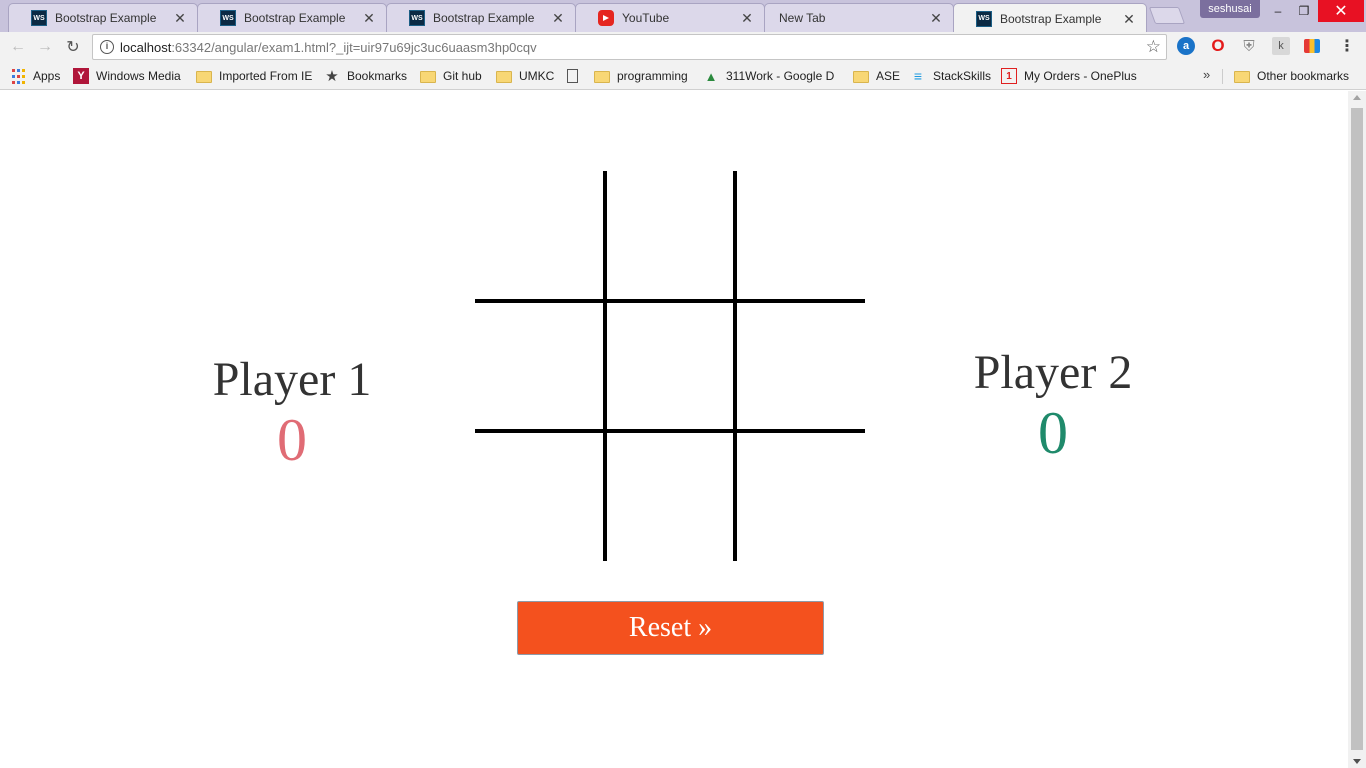 The height and width of the screenshot is (768, 1366). I want to click on page-icon, so click(572, 76).